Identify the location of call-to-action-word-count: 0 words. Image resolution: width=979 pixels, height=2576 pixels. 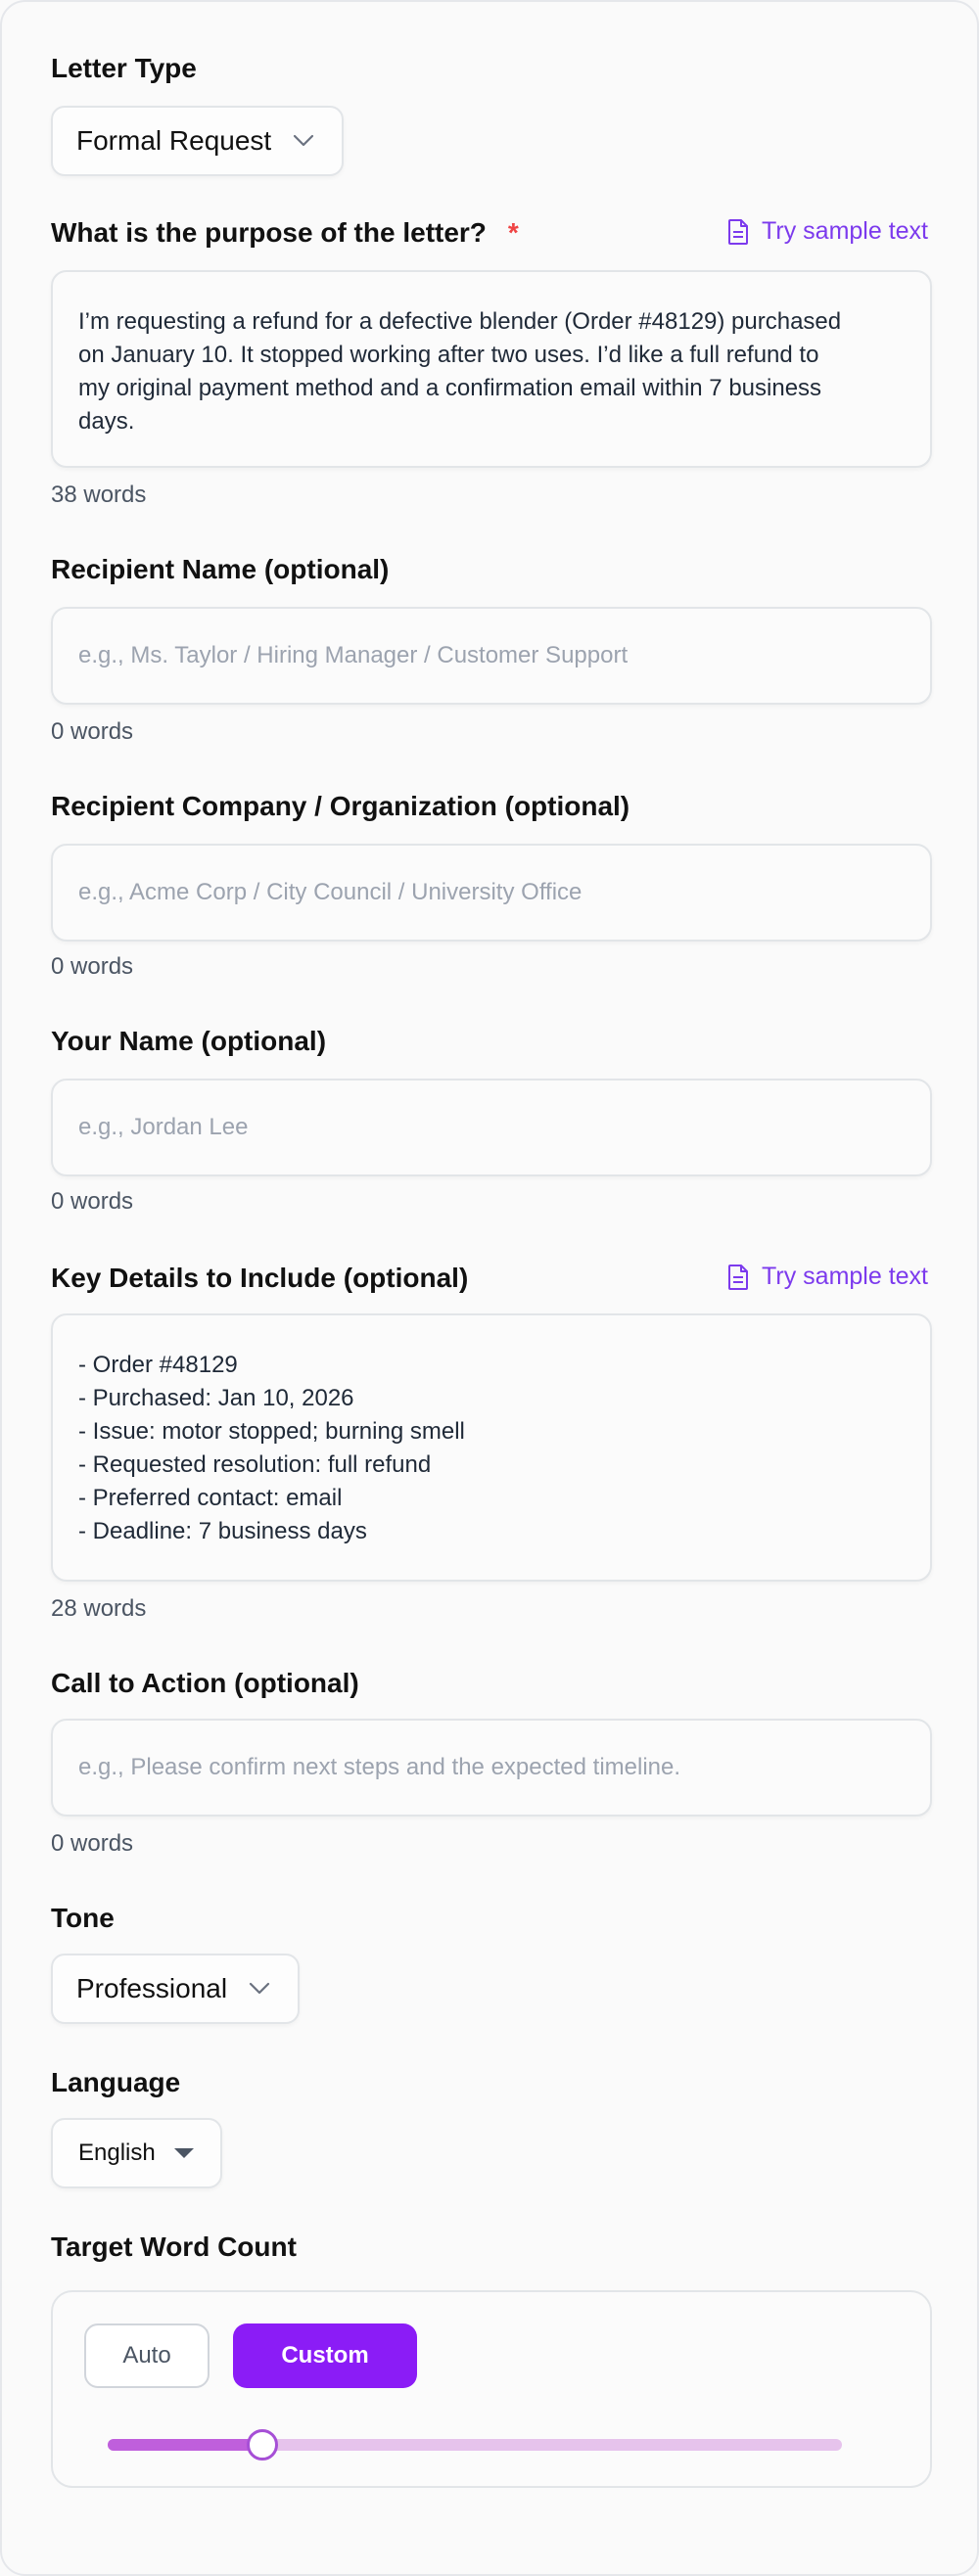
(92, 1844).